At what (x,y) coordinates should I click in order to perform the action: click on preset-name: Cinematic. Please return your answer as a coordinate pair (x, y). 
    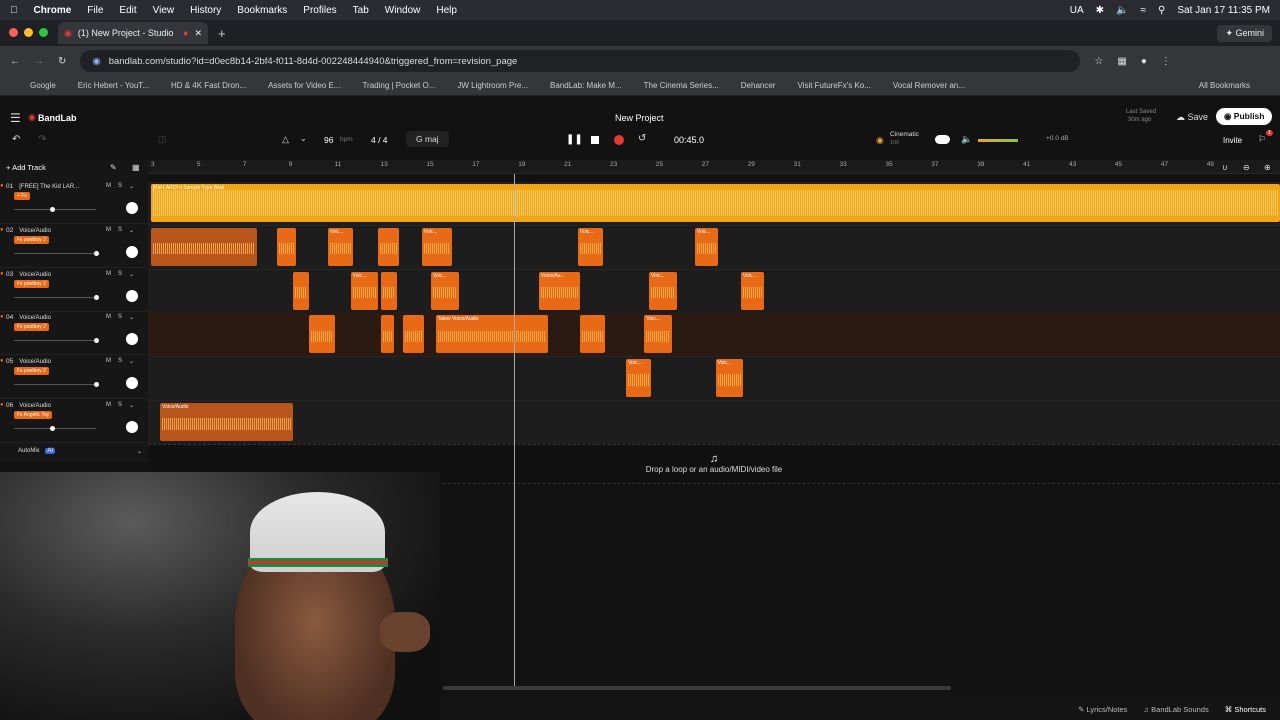
    Looking at the image, I should click on (904, 134).